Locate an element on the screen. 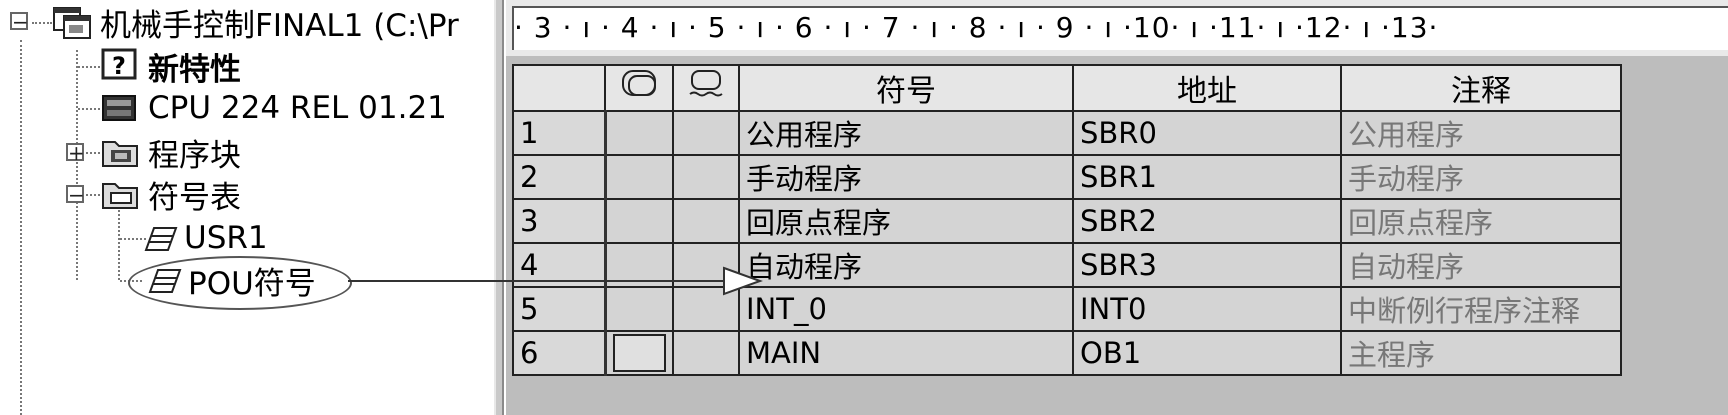  folder-symbol-icon is located at coordinates (120, 194).